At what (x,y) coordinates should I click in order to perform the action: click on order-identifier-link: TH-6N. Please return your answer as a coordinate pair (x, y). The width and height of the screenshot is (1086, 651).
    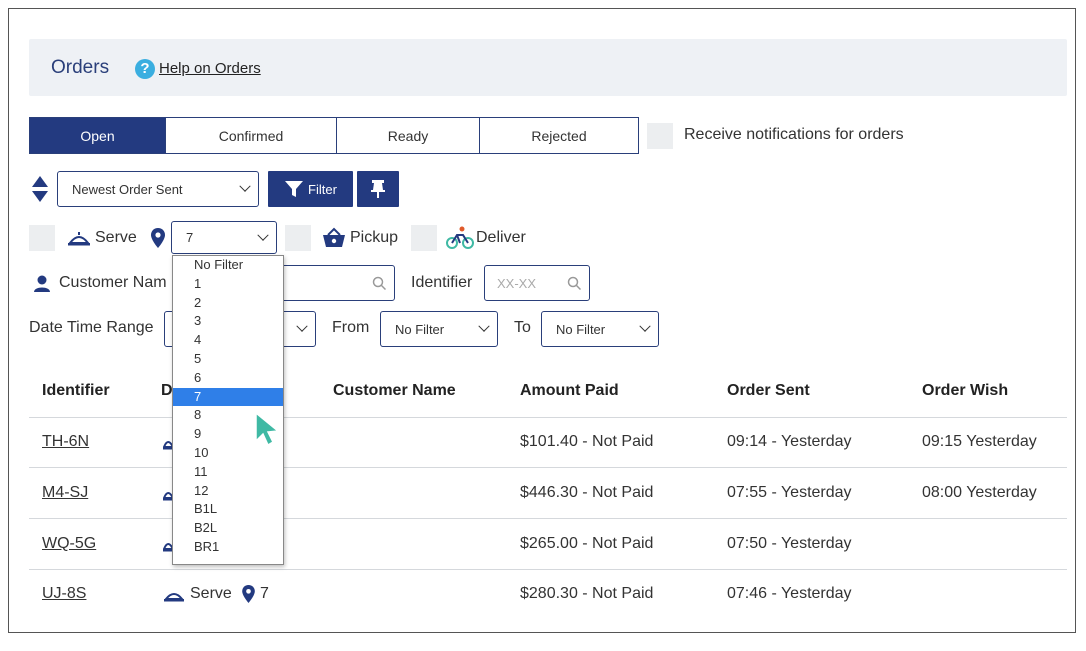
    Looking at the image, I should click on (65, 442).